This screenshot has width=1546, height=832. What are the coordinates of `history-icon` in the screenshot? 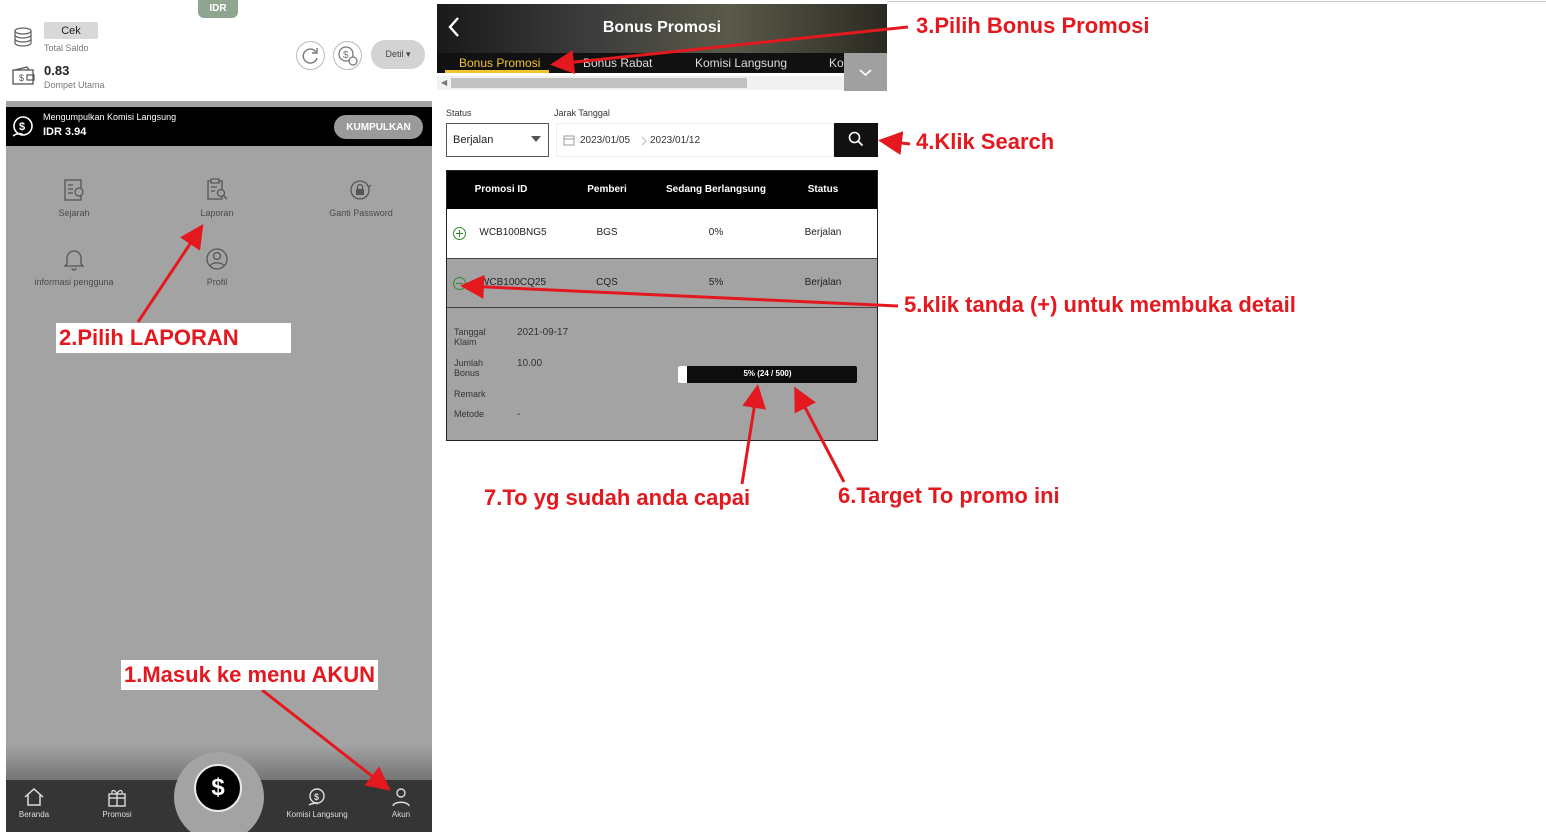 It's located at (74, 190).